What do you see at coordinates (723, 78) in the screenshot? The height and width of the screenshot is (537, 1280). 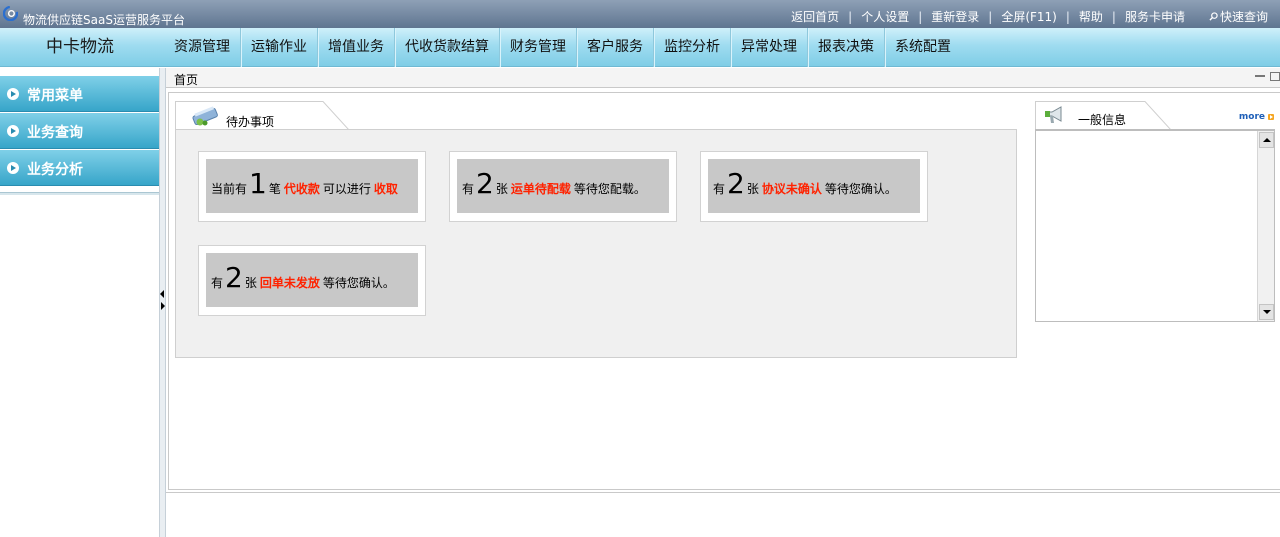 I see `content-tab-bar: 首页` at bounding box center [723, 78].